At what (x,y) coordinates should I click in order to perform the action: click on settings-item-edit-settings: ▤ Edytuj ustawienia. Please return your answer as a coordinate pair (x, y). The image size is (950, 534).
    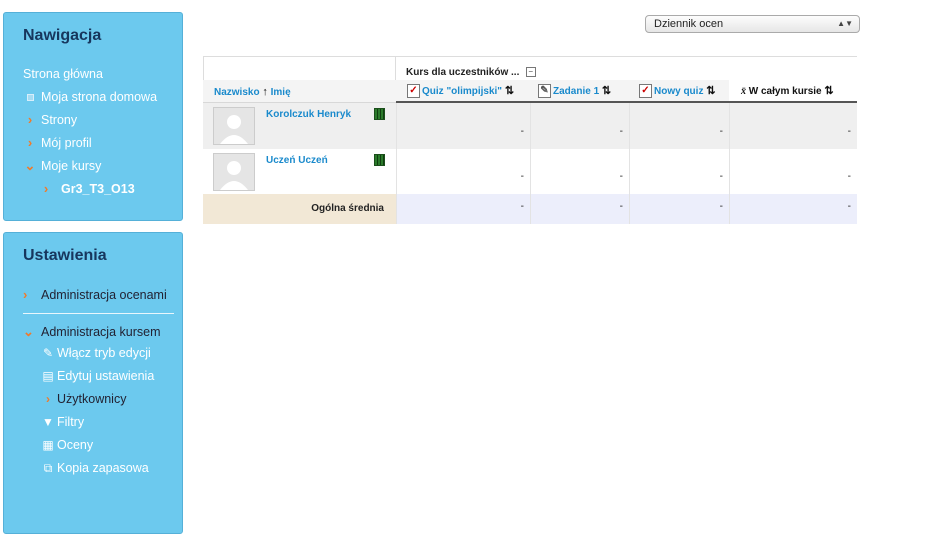
    Looking at the image, I should click on (98, 376).